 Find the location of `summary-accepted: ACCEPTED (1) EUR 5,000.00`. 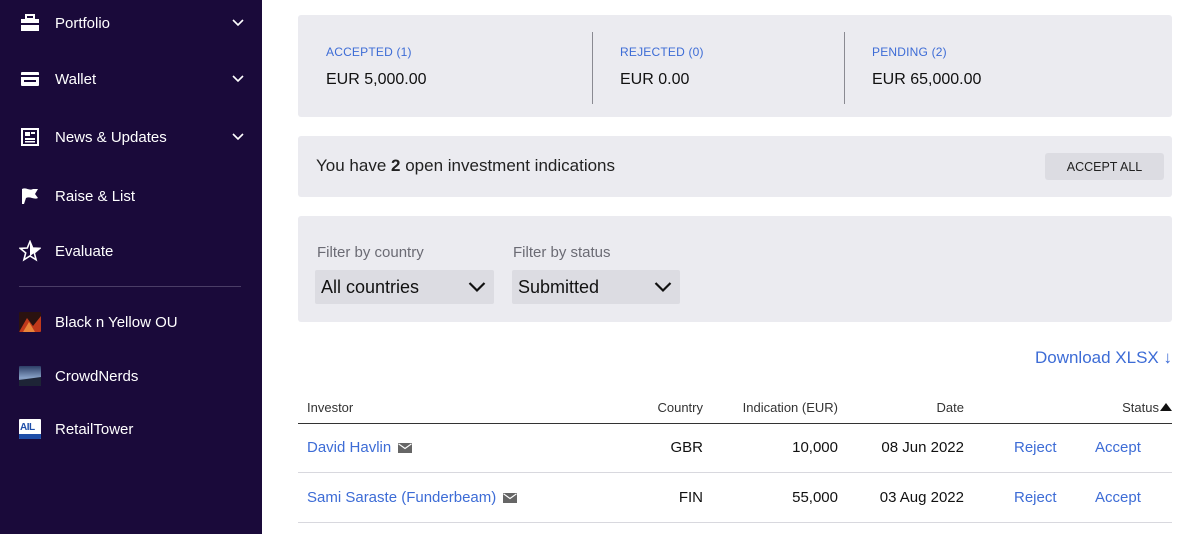

summary-accepted: ACCEPTED (1) EUR 5,000.00 is located at coordinates (376, 67).